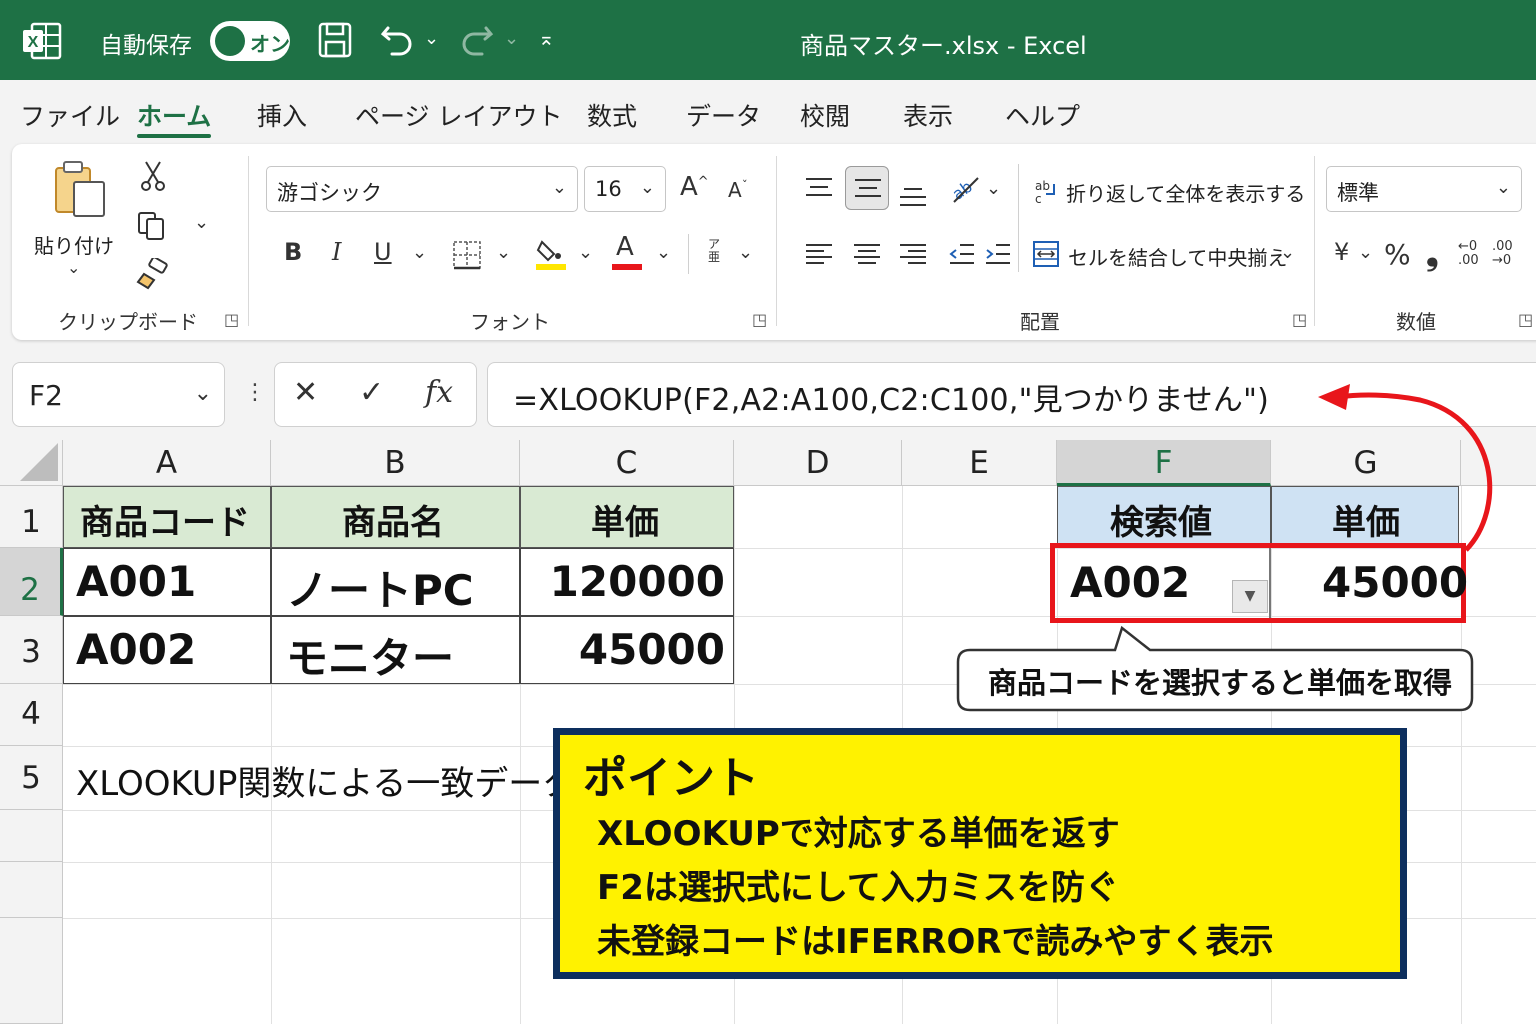 The height and width of the screenshot is (1024, 1536). What do you see at coordinates (1130, 582) in the screenshot?
I see `cell-f2-search-value: A002` at bounding box center [1130, 582].